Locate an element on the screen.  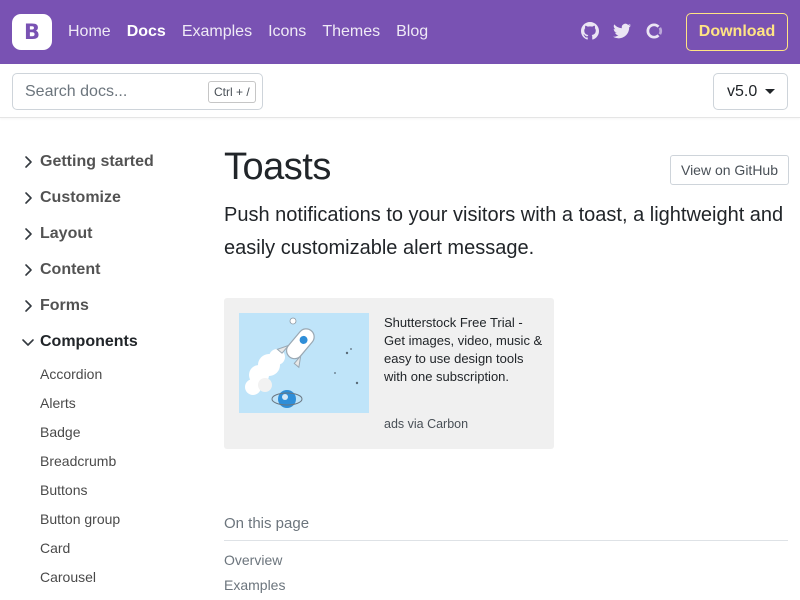
sidebar-section-label: Forms is located at coordinates (64, 305).